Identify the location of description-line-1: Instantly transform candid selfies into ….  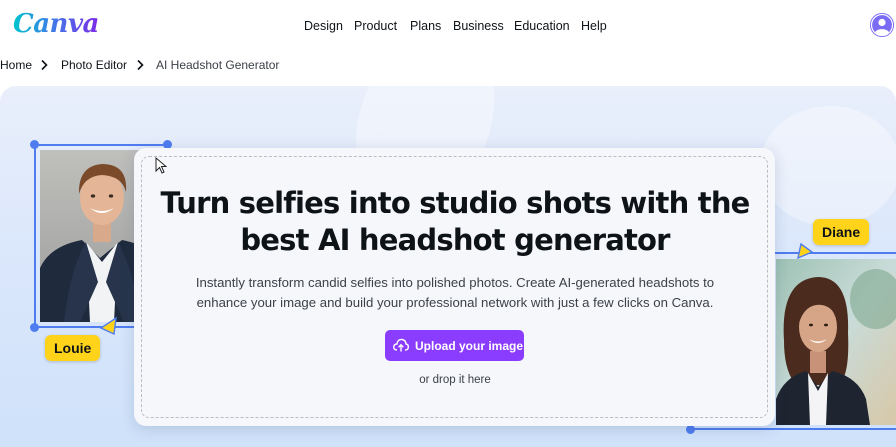
(455, 282).